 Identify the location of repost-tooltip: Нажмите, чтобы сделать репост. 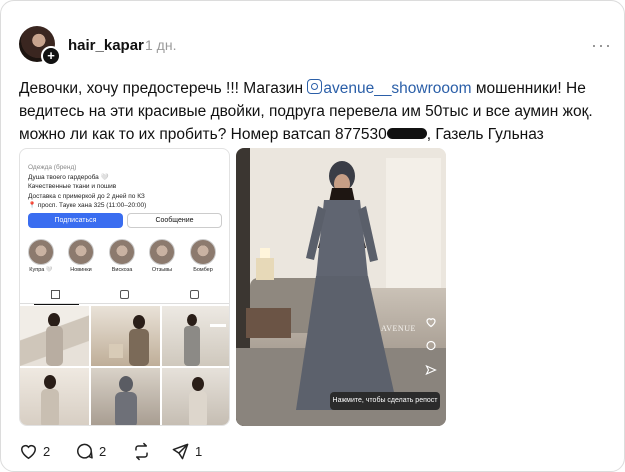
(385, 401).